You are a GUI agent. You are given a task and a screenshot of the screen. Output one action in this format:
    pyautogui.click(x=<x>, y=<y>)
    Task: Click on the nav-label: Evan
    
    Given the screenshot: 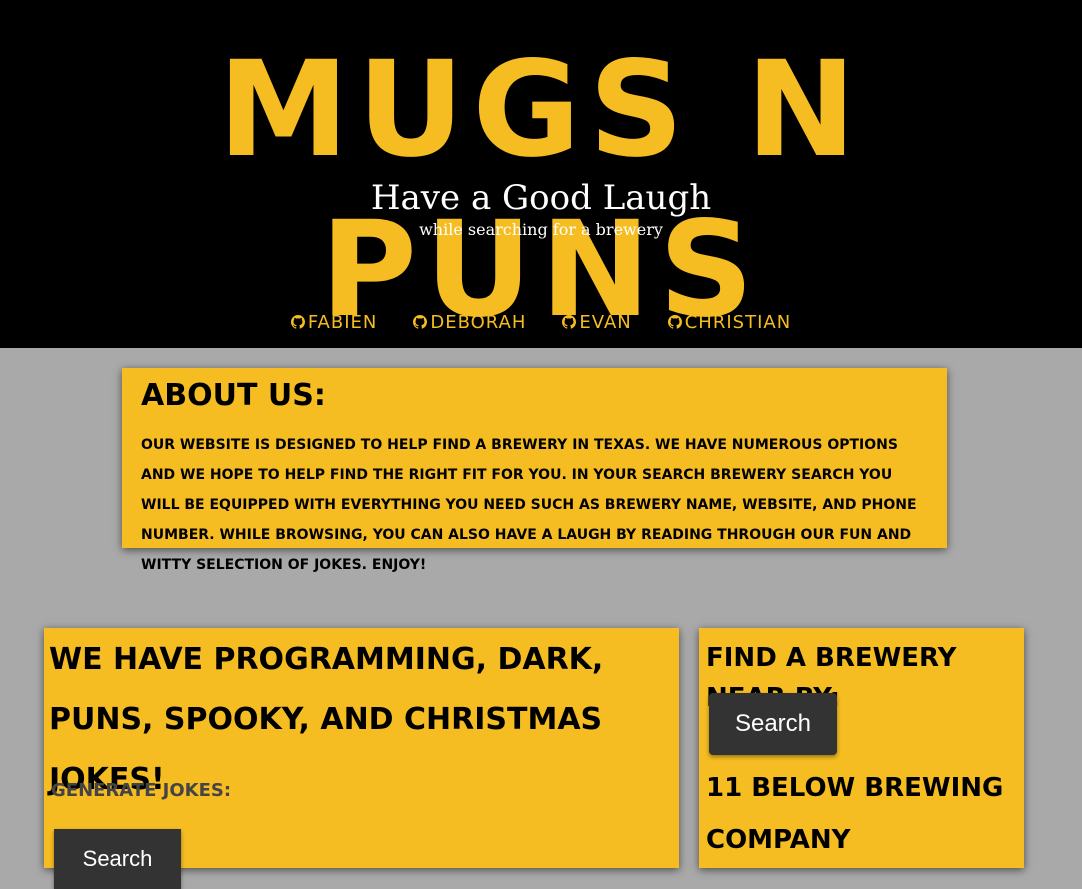 What is the action you would take?
    pyautogui.click(x=605, y=322)
    